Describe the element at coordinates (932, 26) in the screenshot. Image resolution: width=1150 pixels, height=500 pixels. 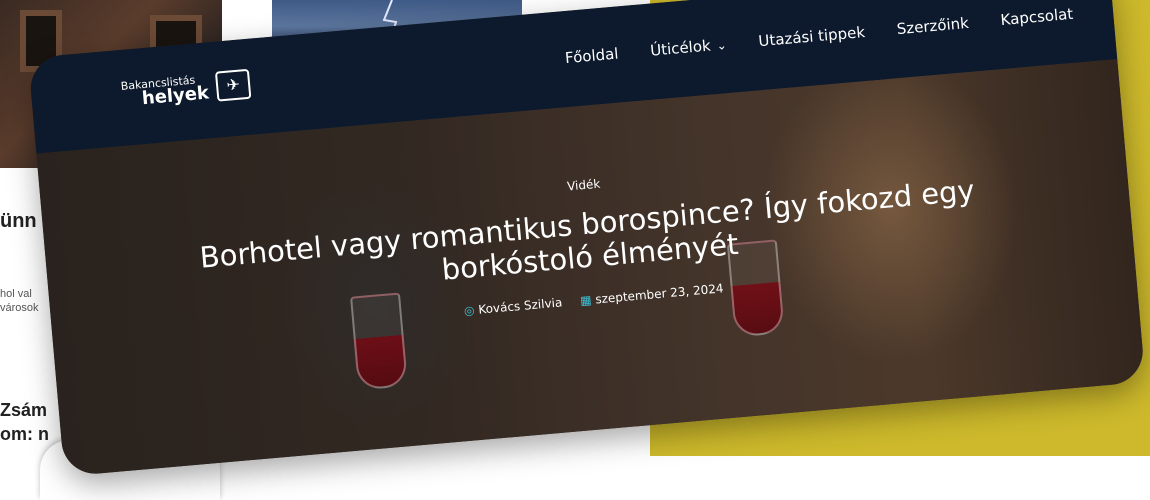
I see `nav-item-authors: Szerzőink` at that location.